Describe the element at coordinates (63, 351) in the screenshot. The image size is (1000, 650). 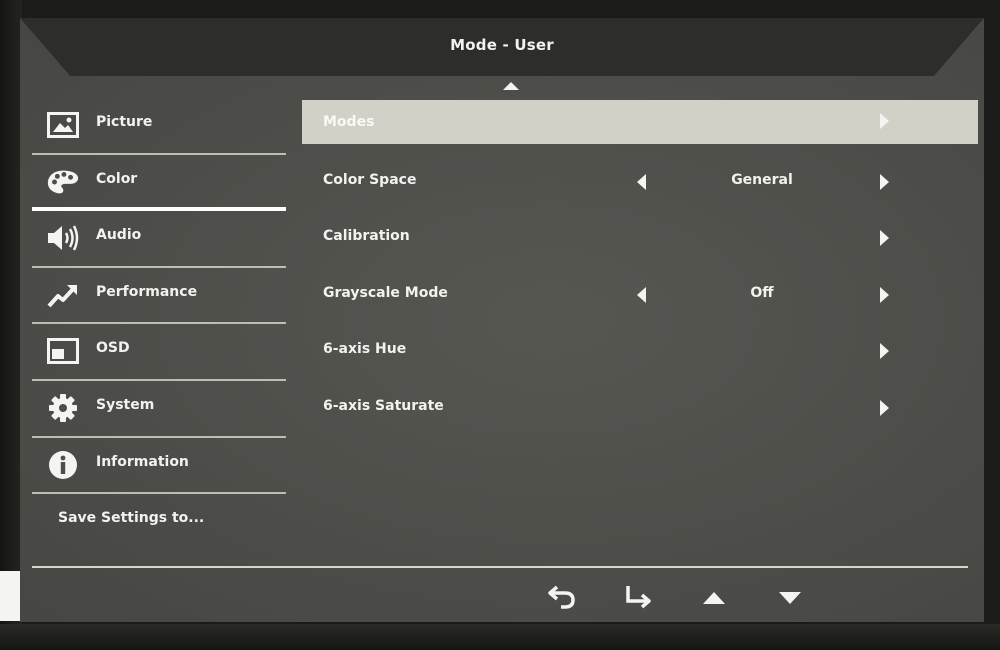
I see `osd-icon` at that location.